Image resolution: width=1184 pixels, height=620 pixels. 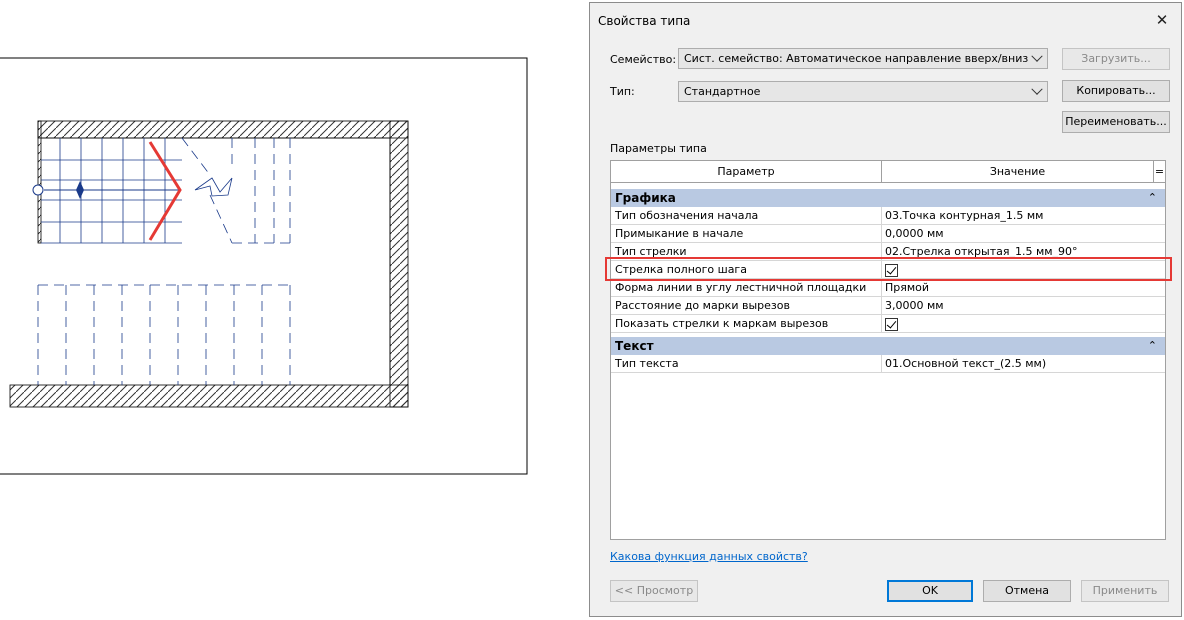 I want to click on apply-button: Применить, so click(x=1125, y=591).